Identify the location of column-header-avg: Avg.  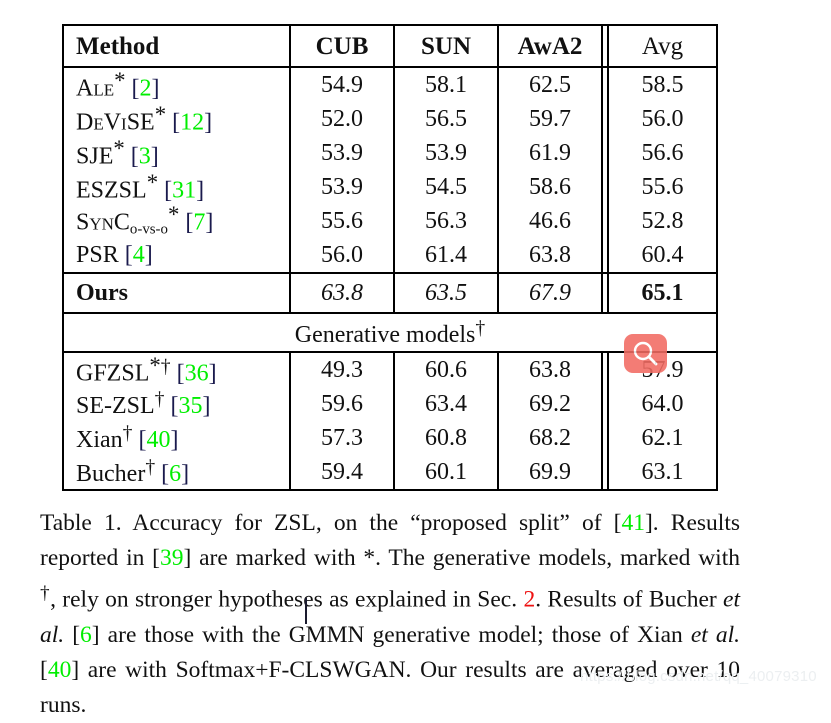
(662, 46).